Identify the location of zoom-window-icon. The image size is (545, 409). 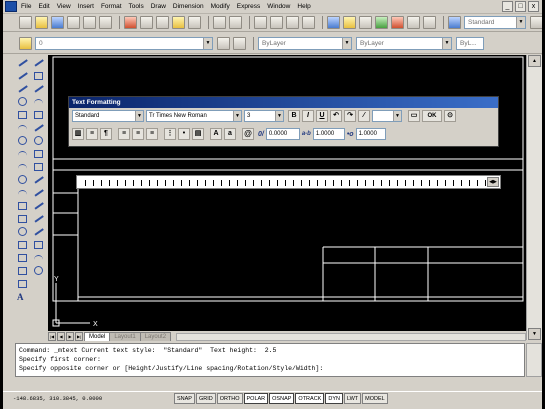
(292, 22).